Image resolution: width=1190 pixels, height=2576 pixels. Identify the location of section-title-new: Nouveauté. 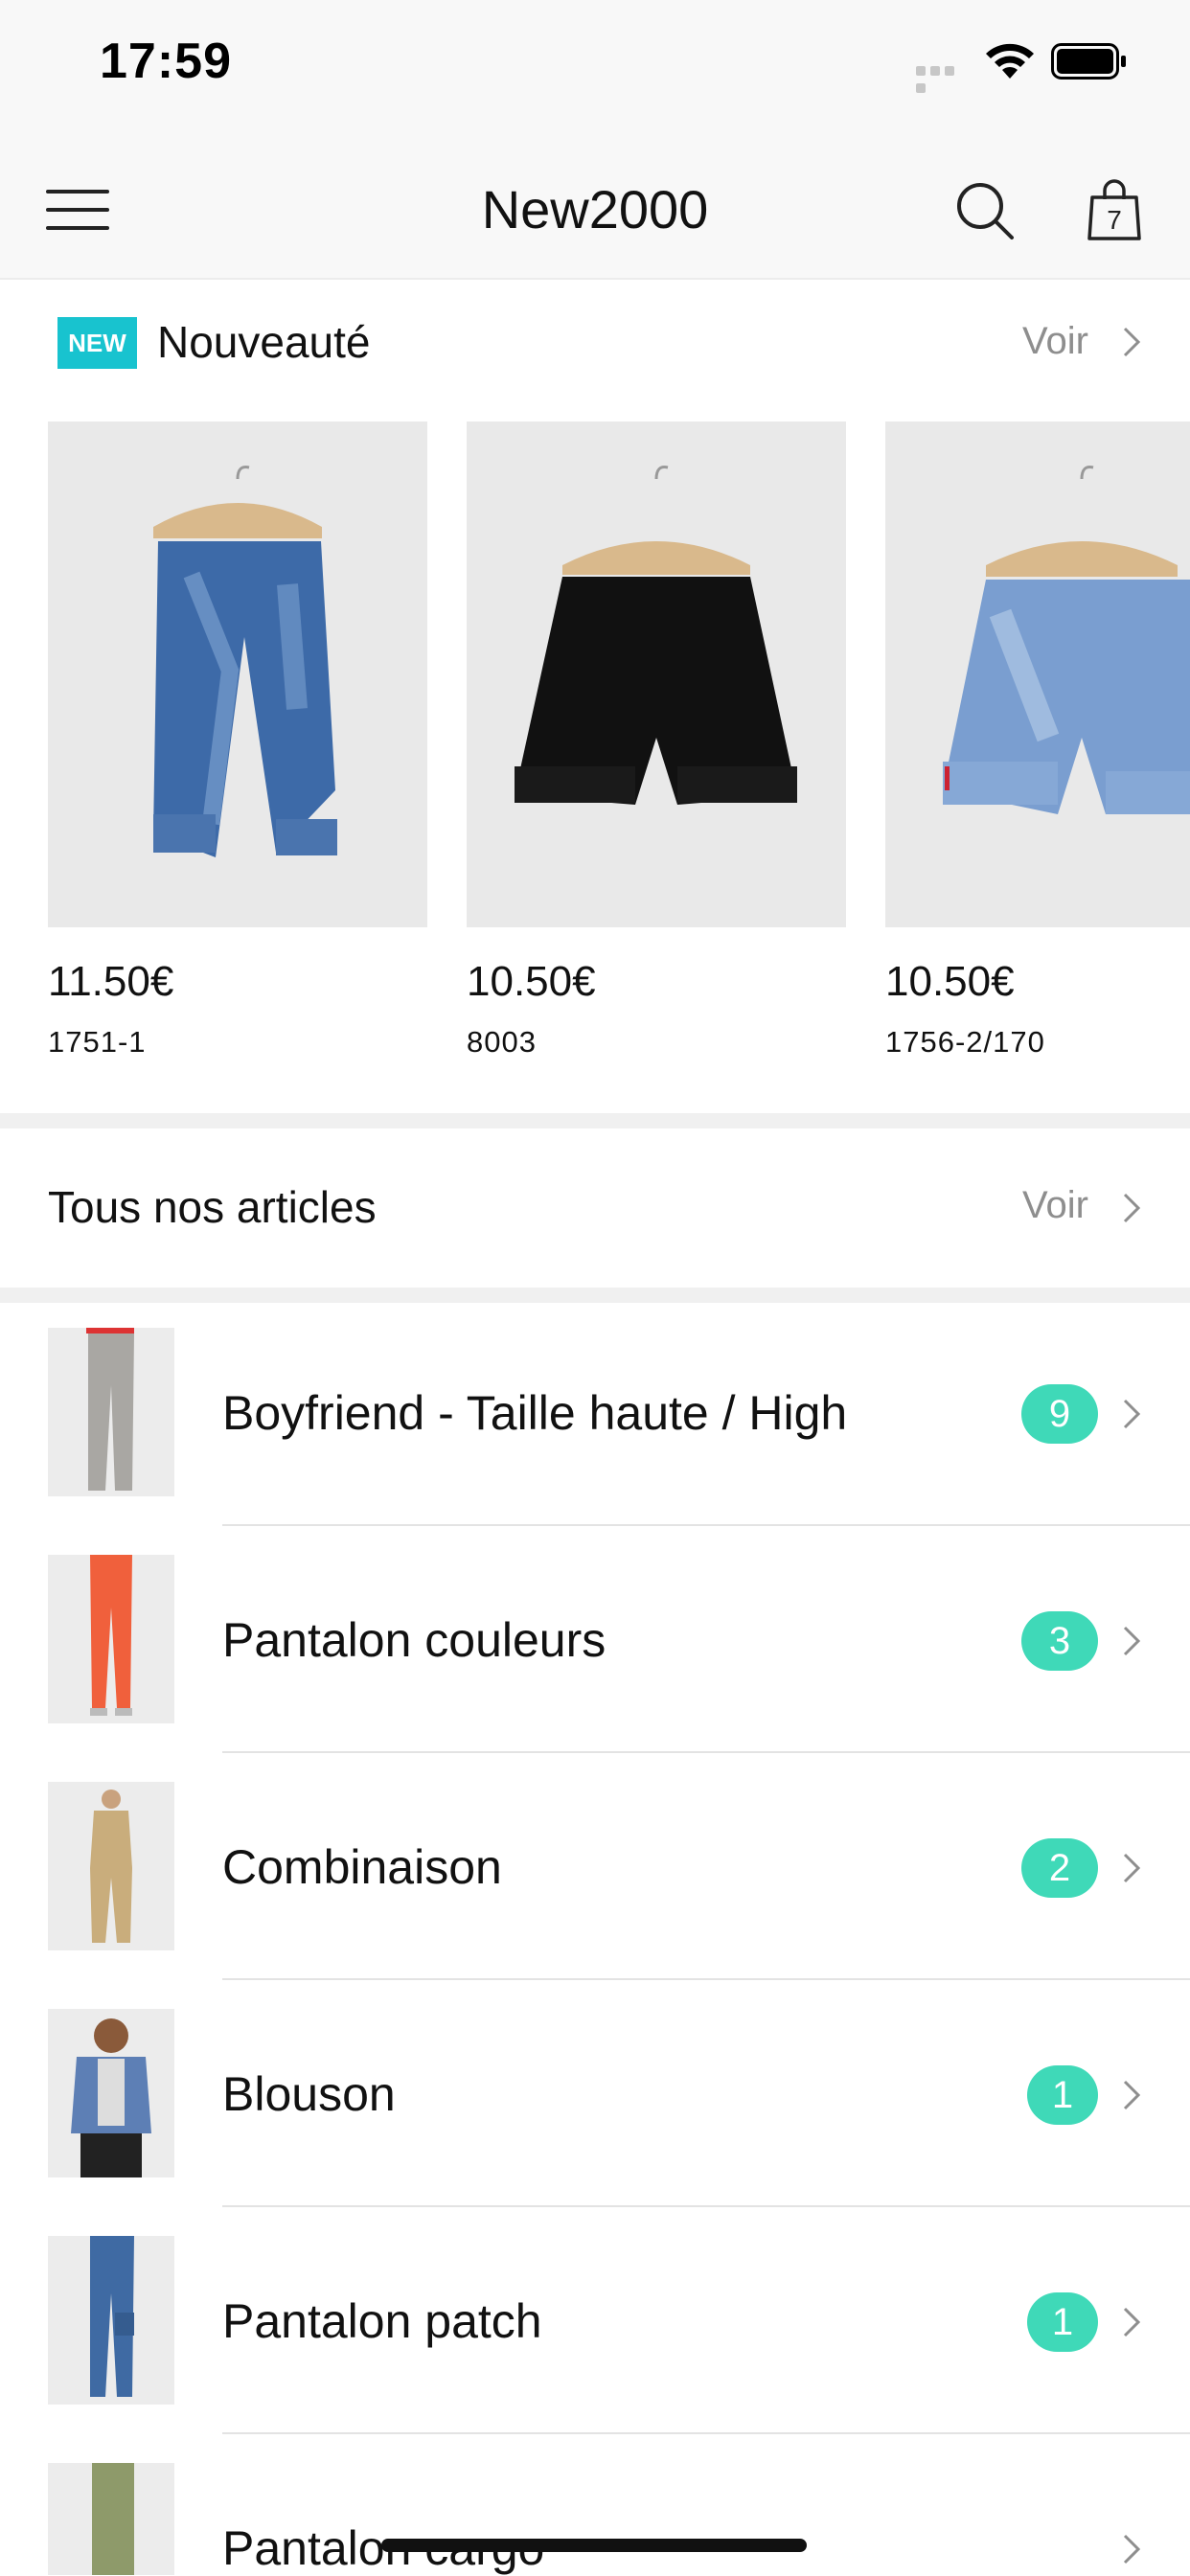
(264, 342).